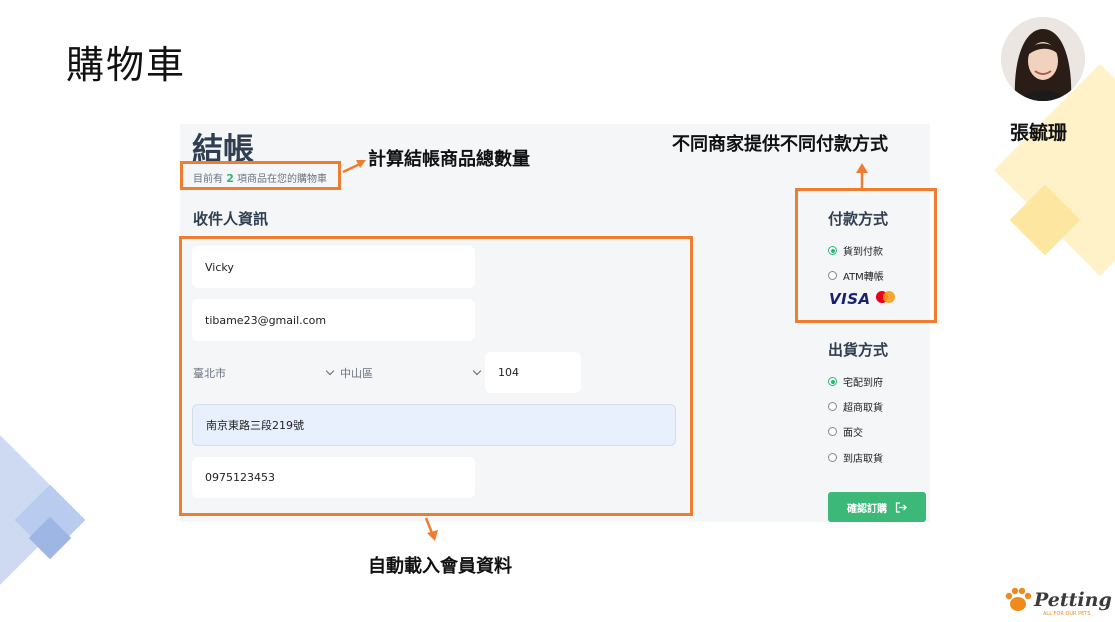 The image size is (1115, 622). What do you see at coordinates (1072, 600) in the screenshot?
I see `logo-wordmark: Petting` at bounding box center [1072, 600].